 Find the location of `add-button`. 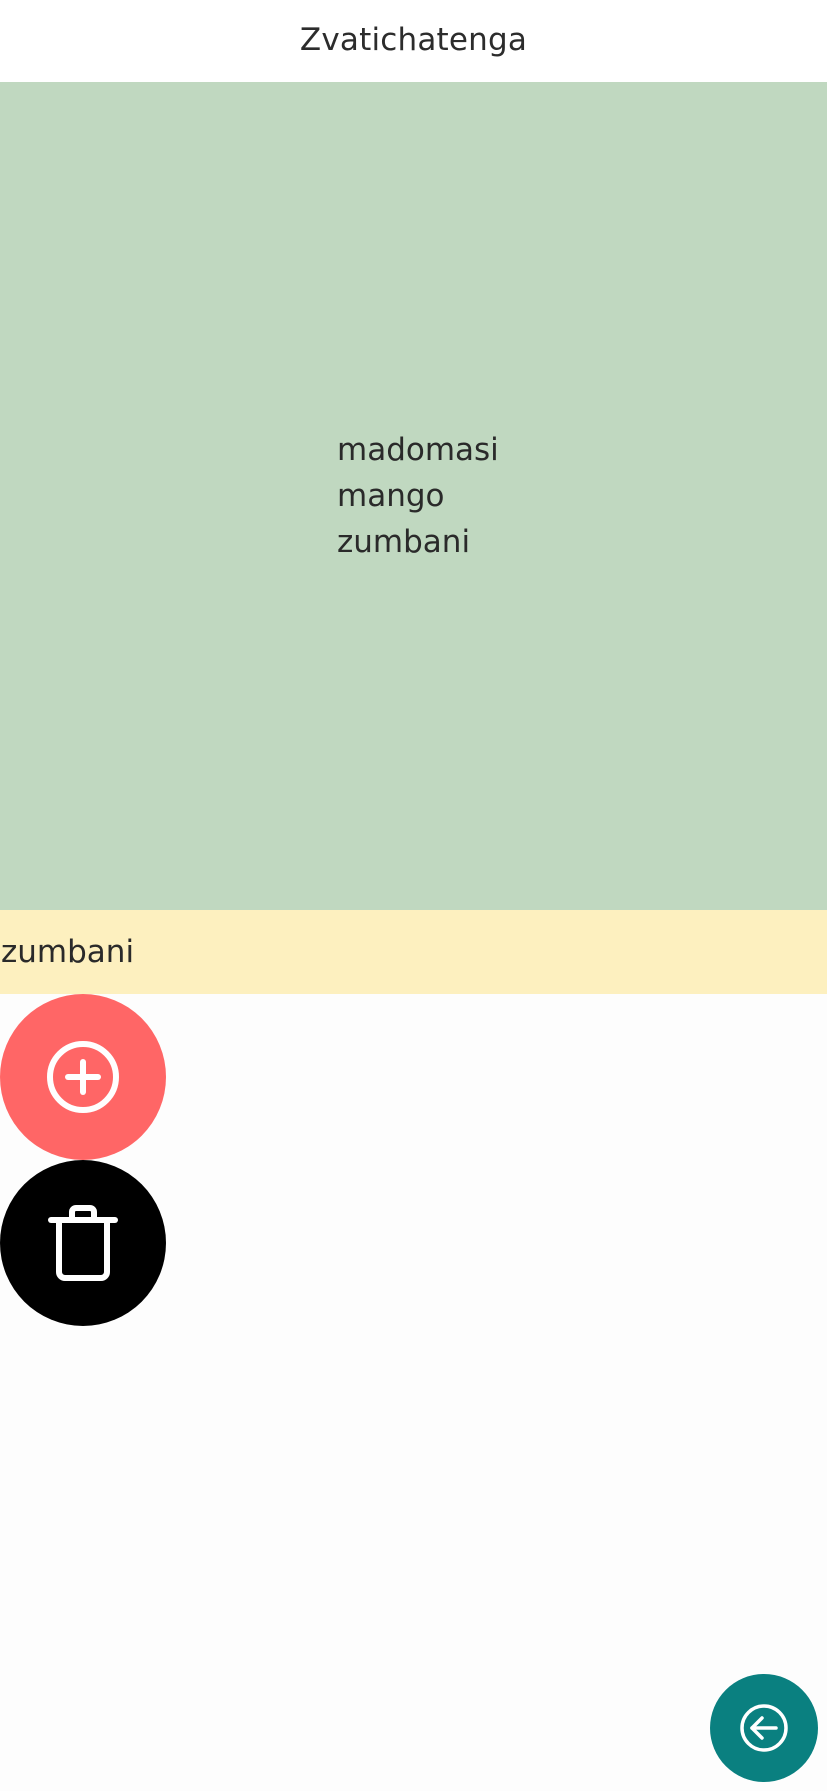

add-button is located at coordinates (83, 1077).